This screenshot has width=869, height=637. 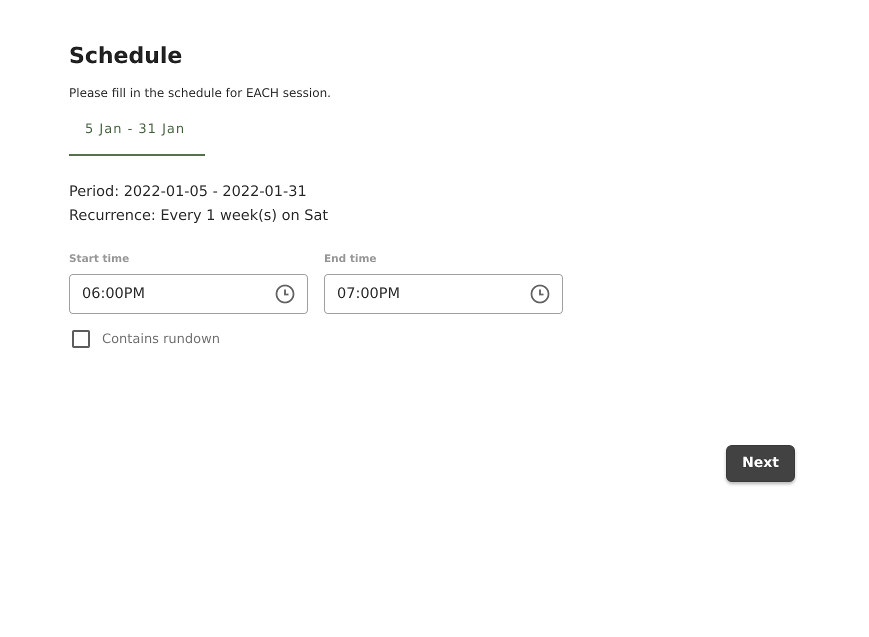 What do you see at coordinates (126, 57) in the screenshot?
I see `page-title: Schedule` at bounding box center [126, 57].